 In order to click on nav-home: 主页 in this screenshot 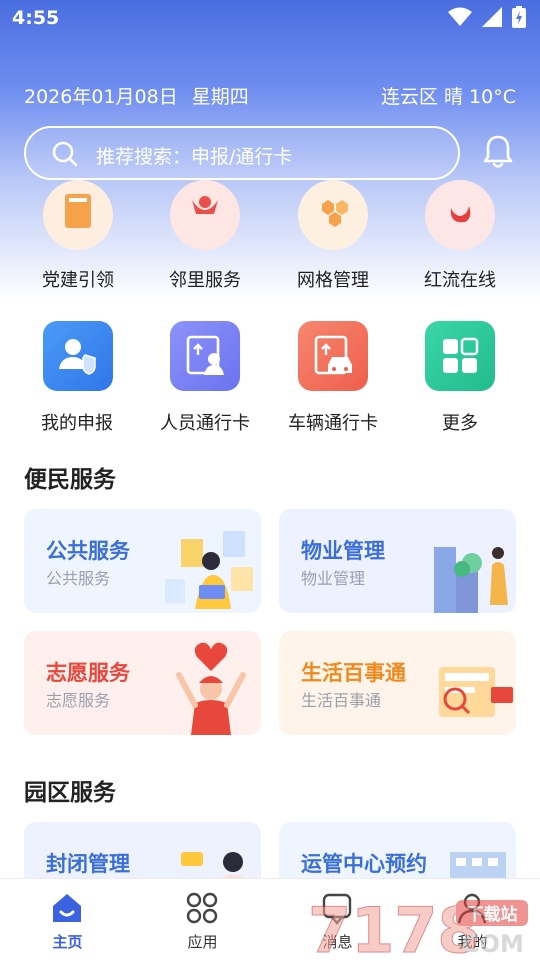, I will do `click(67, 919)`.